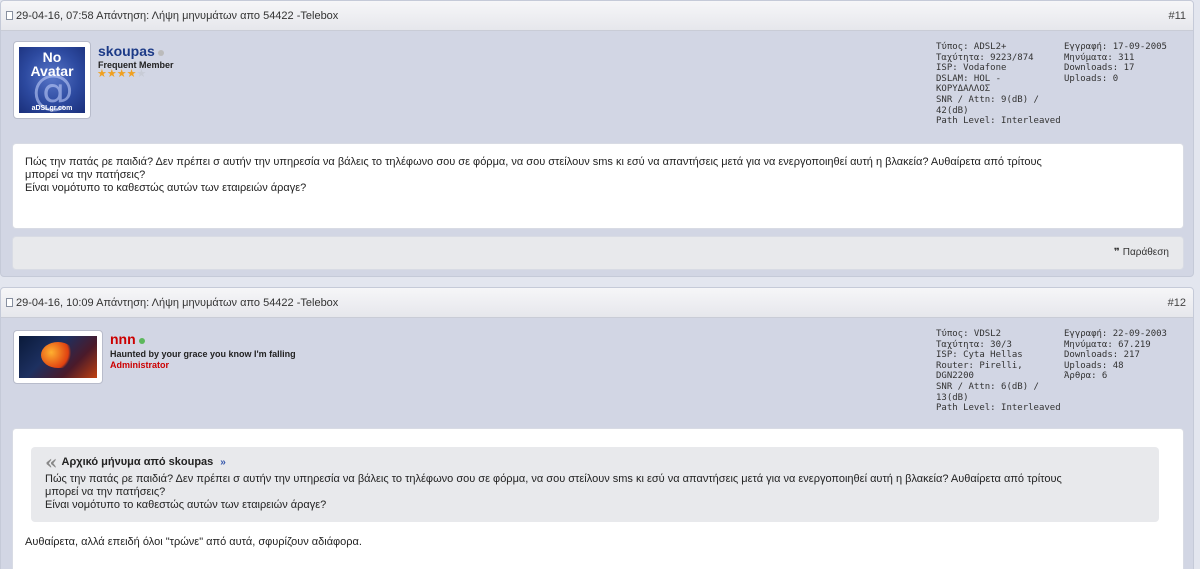  Describe the element at coordinates (223, 462) in the screenshot. I see `view-post-arrow-icon: »` at that location.